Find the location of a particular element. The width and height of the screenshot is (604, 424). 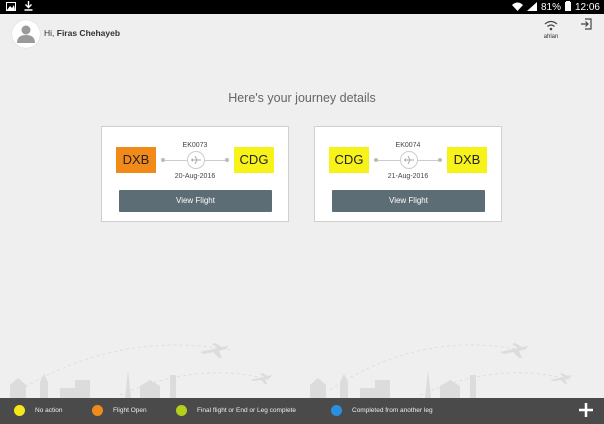

battery-icon is located at coordinates (567, 8).